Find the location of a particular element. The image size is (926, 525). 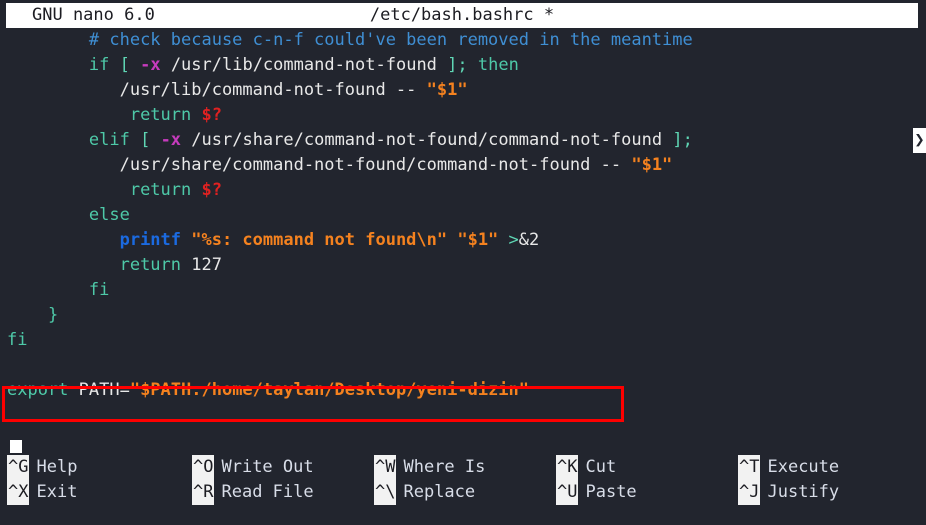

titlebar: GNU nano 6.0 /etc/bash.bashrc * is located at coordinates (462, 15).